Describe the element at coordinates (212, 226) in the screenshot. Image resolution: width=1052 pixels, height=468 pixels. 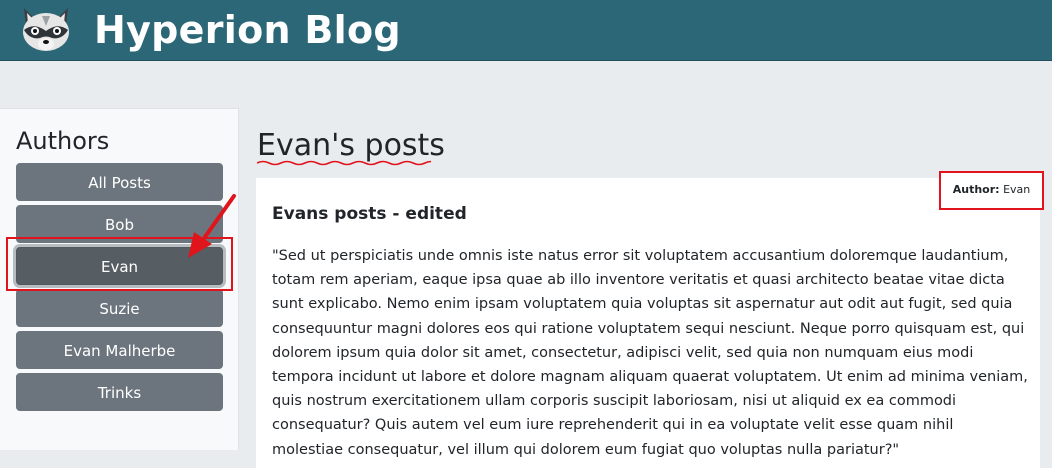
I see `red-arrow-icon` at that location.